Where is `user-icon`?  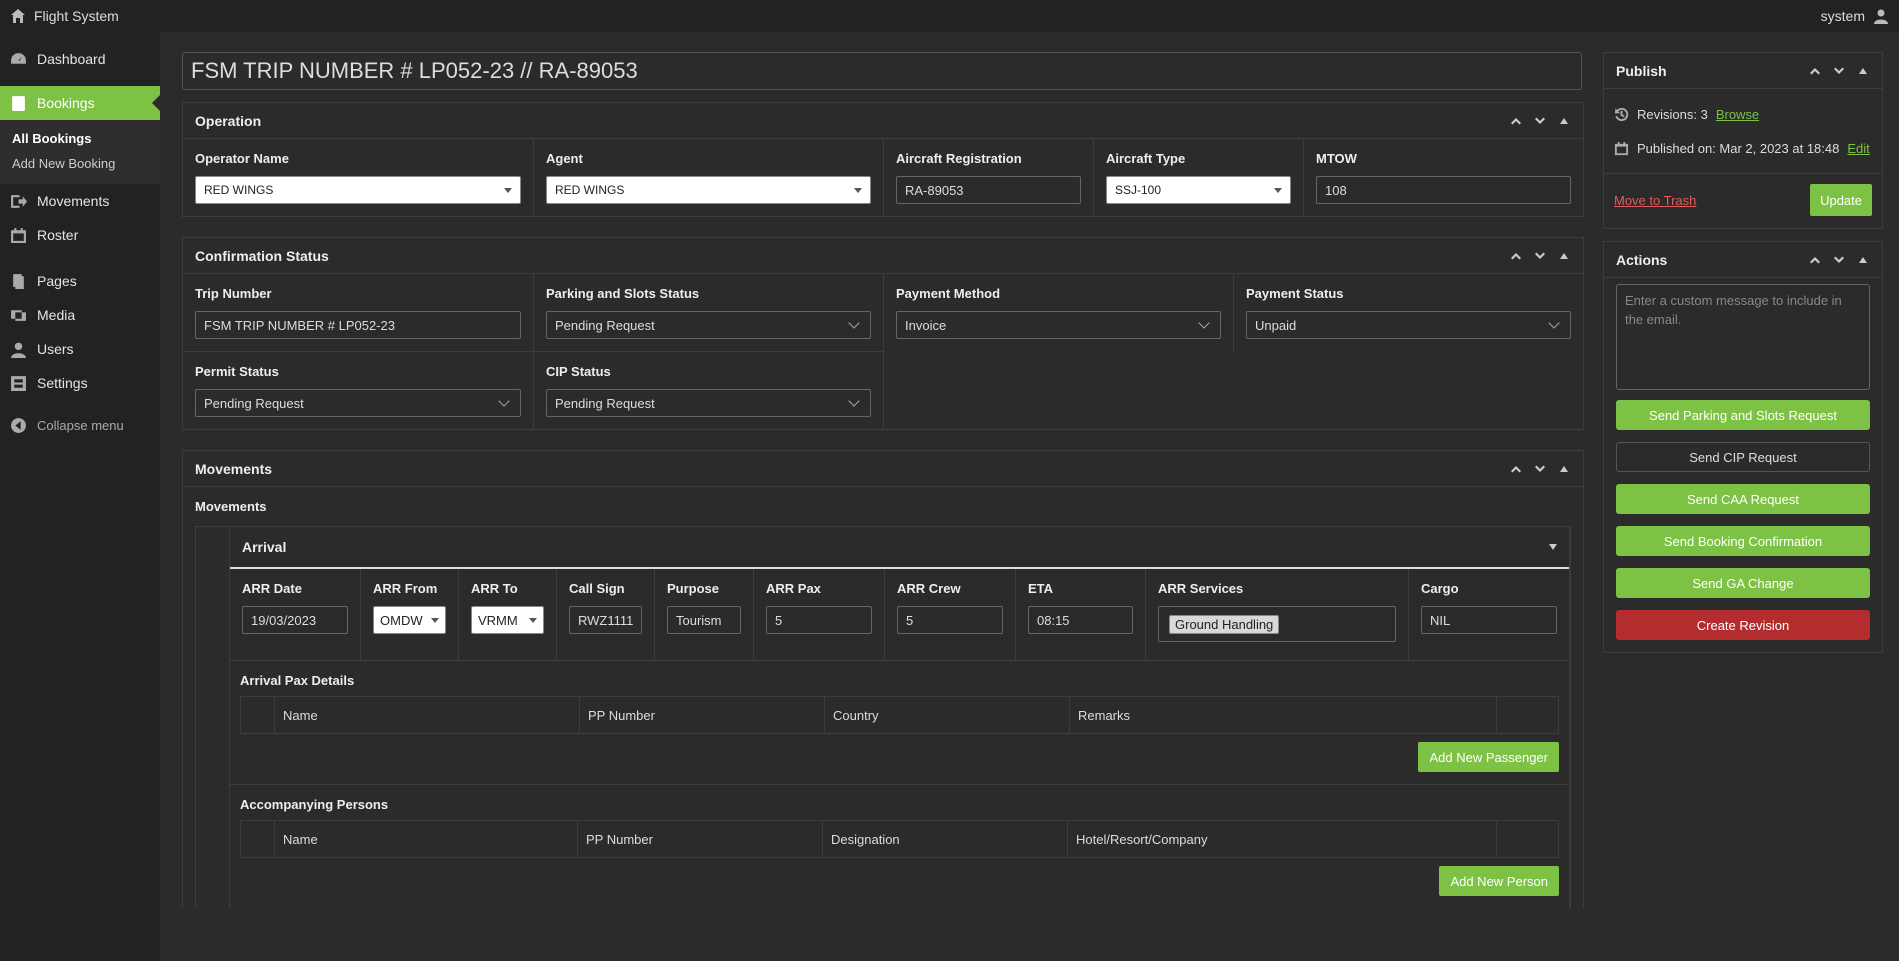 user-icon is located at coordinates (1881, 16).